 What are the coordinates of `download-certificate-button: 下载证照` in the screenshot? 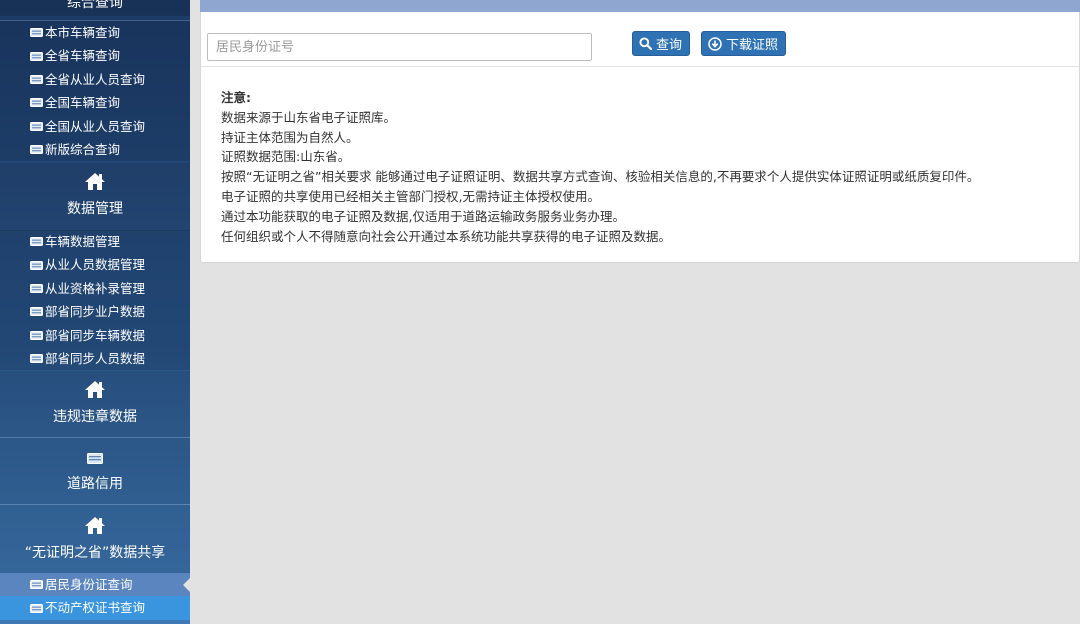 It's located at (743, 43).